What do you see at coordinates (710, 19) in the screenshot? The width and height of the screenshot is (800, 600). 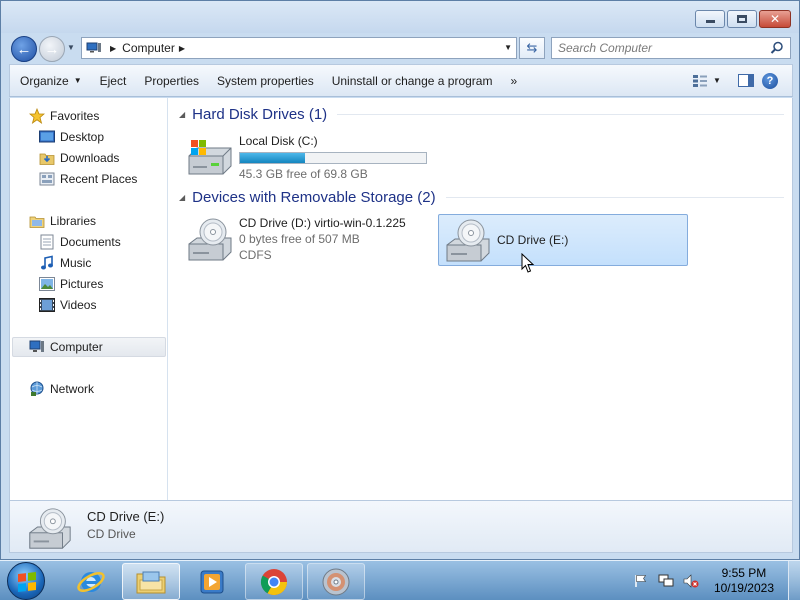 I see `minimize-button` at bounding box center [710, 19].